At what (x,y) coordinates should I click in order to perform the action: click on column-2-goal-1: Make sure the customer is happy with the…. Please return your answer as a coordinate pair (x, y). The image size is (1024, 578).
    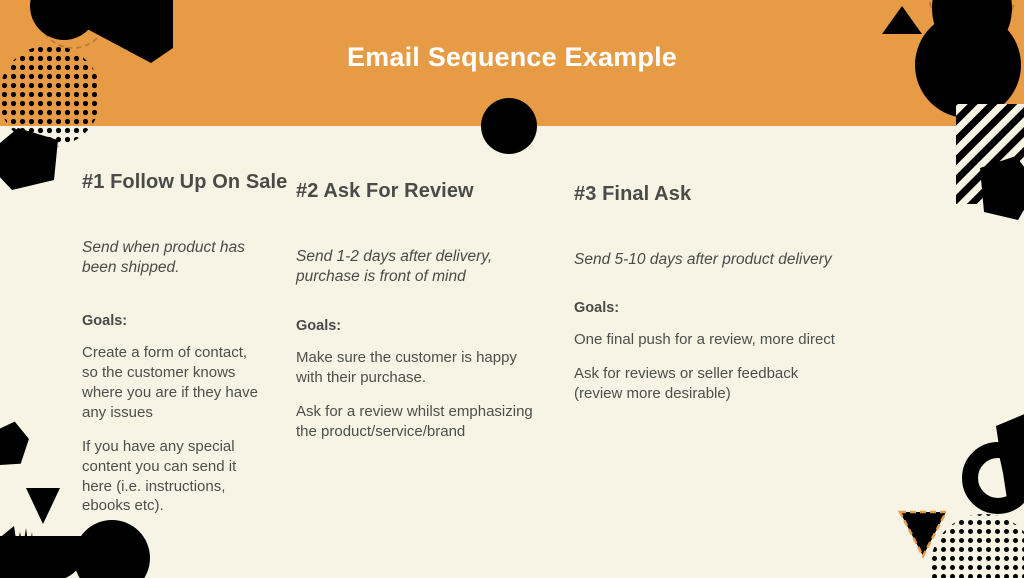
    Looking at the image, I should click on (406, 367).